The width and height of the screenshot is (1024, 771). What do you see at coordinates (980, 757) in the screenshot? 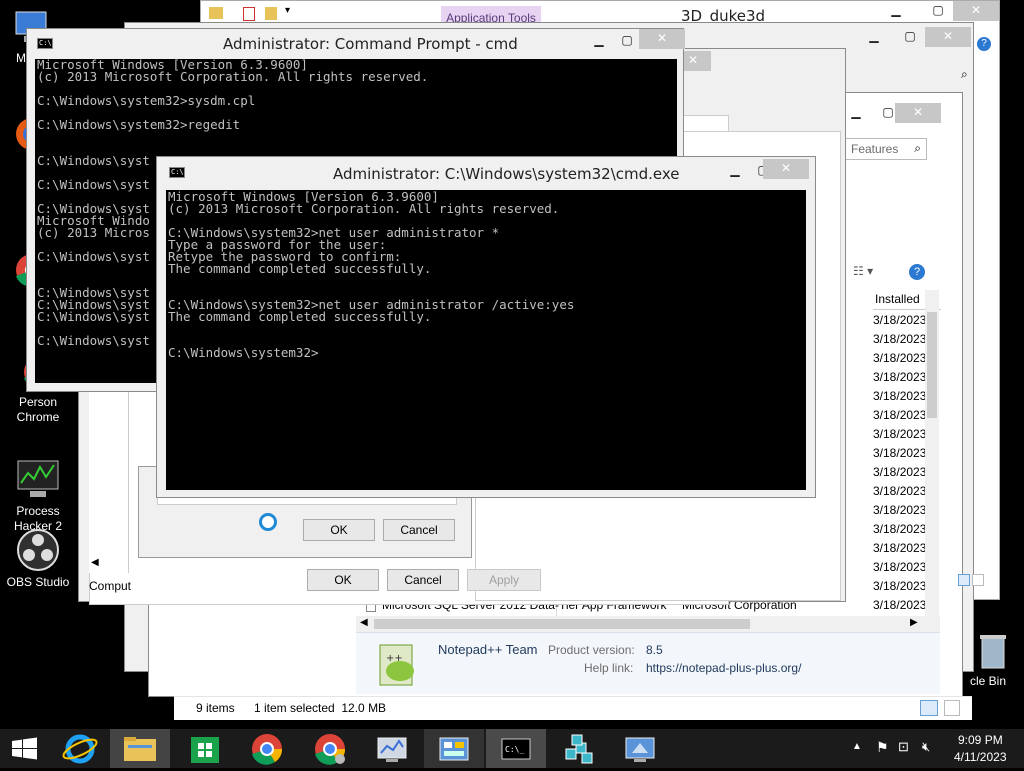
I see `clock-date: 4/11/2023` at bounding box center [980, 757].